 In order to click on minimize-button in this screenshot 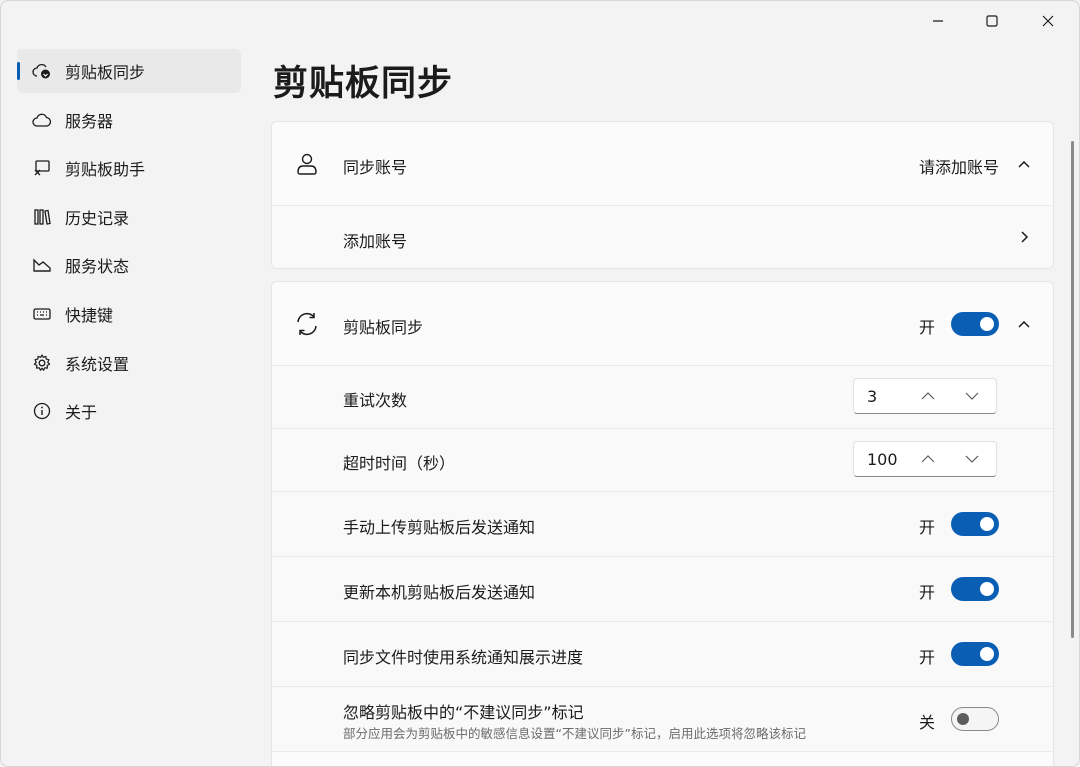, I will do `click(938, 21)`.